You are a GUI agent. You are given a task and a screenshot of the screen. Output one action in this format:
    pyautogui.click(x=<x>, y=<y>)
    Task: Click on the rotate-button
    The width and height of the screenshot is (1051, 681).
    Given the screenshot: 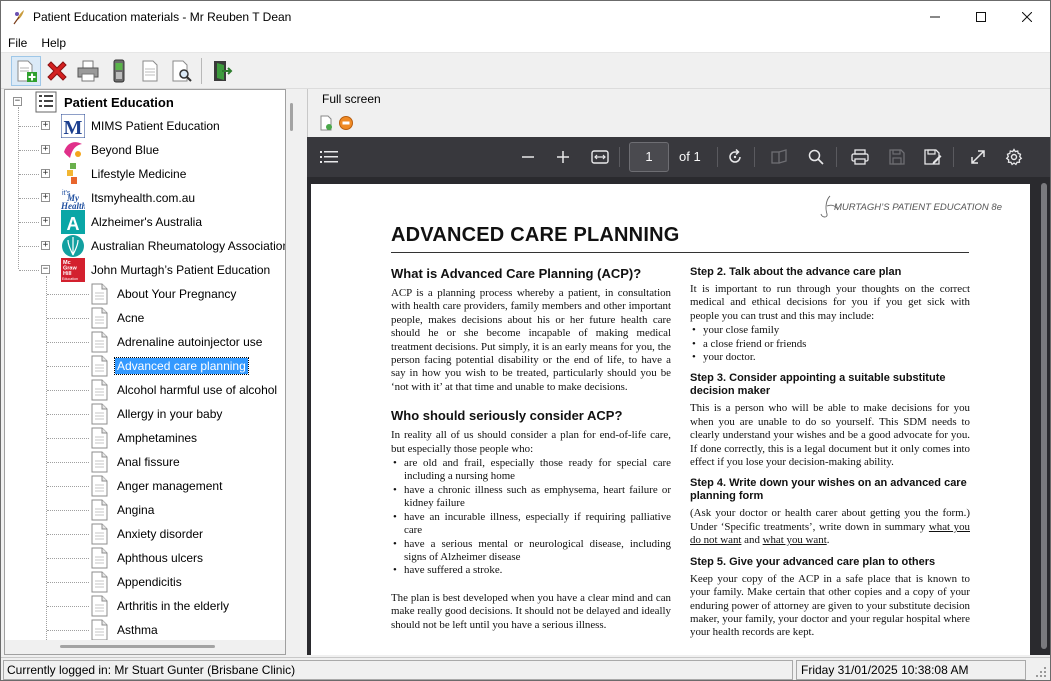 What is the action you would take?
    pyautogui.click(x=735, y=157)
    